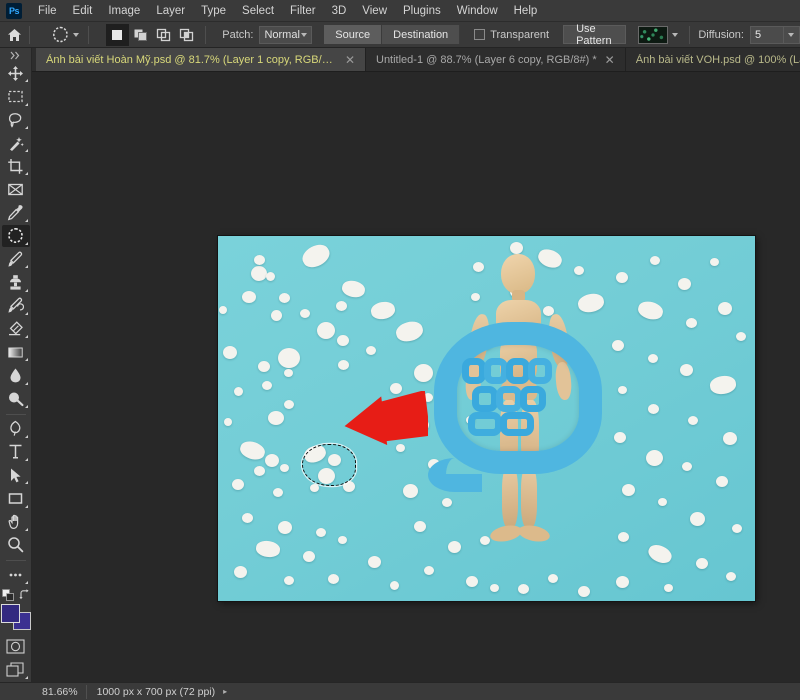 The image size is (800, 700). I want to click on patch-direction-group: Source Destination, so click(392, 34).